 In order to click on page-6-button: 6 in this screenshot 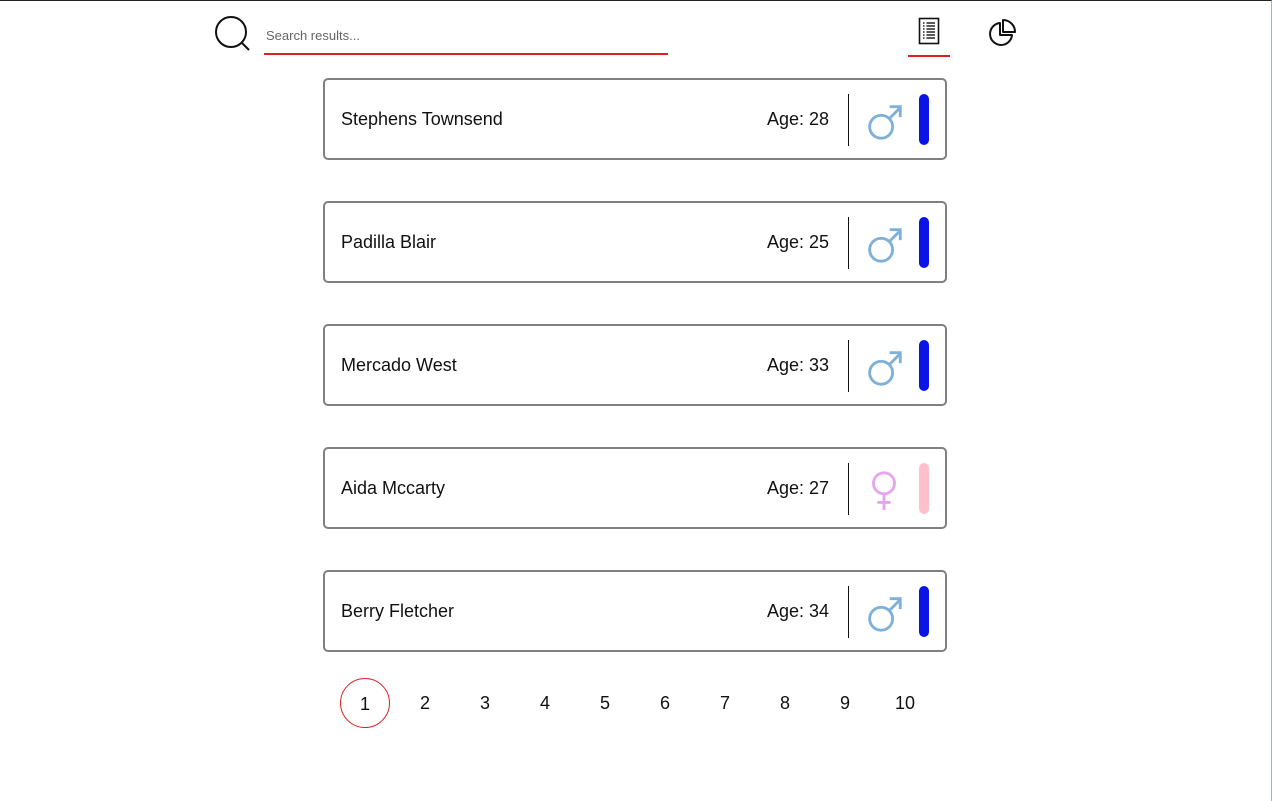, I will do `click(665, 703)`.